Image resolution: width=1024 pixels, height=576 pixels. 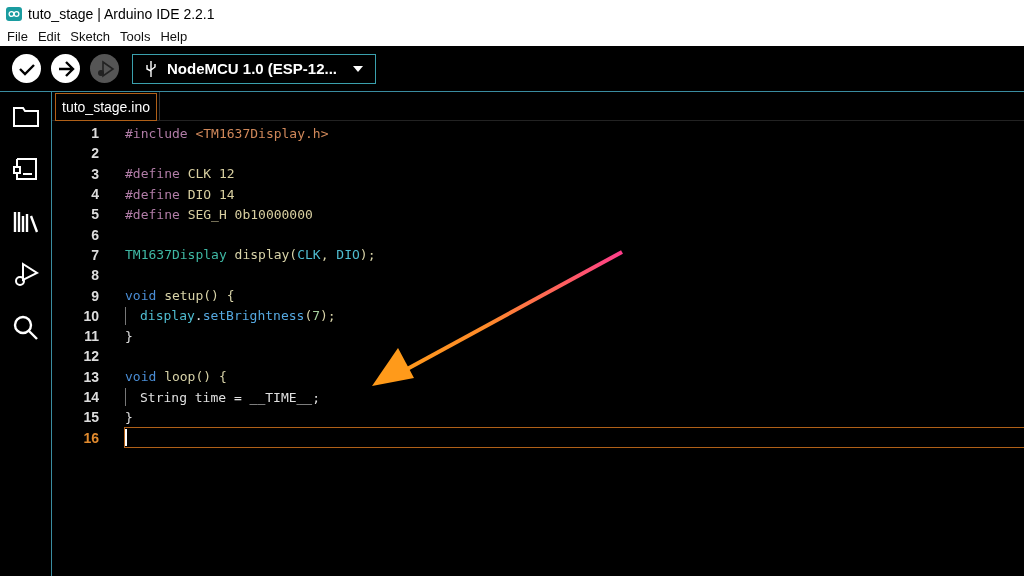 What do you see at coordinates (94, 133) in the screenshot?
I see `line-number: 1` at bounding box center [94, 133].